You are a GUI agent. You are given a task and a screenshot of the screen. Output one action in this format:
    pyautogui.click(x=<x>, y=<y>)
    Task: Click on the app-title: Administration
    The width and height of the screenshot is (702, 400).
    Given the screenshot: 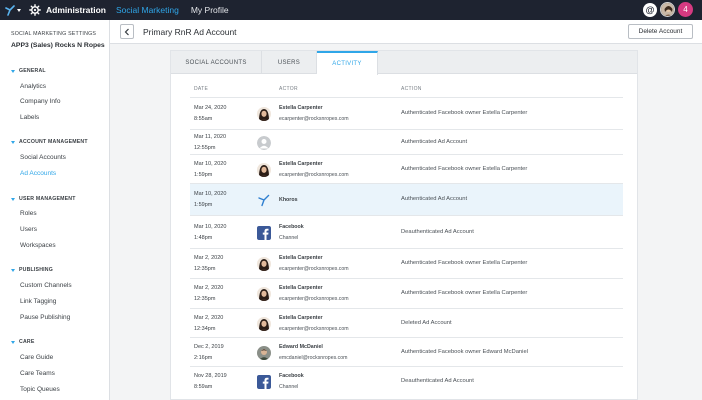 What is the action you would take?
    pyautogui.click(x=76, y=10)
    